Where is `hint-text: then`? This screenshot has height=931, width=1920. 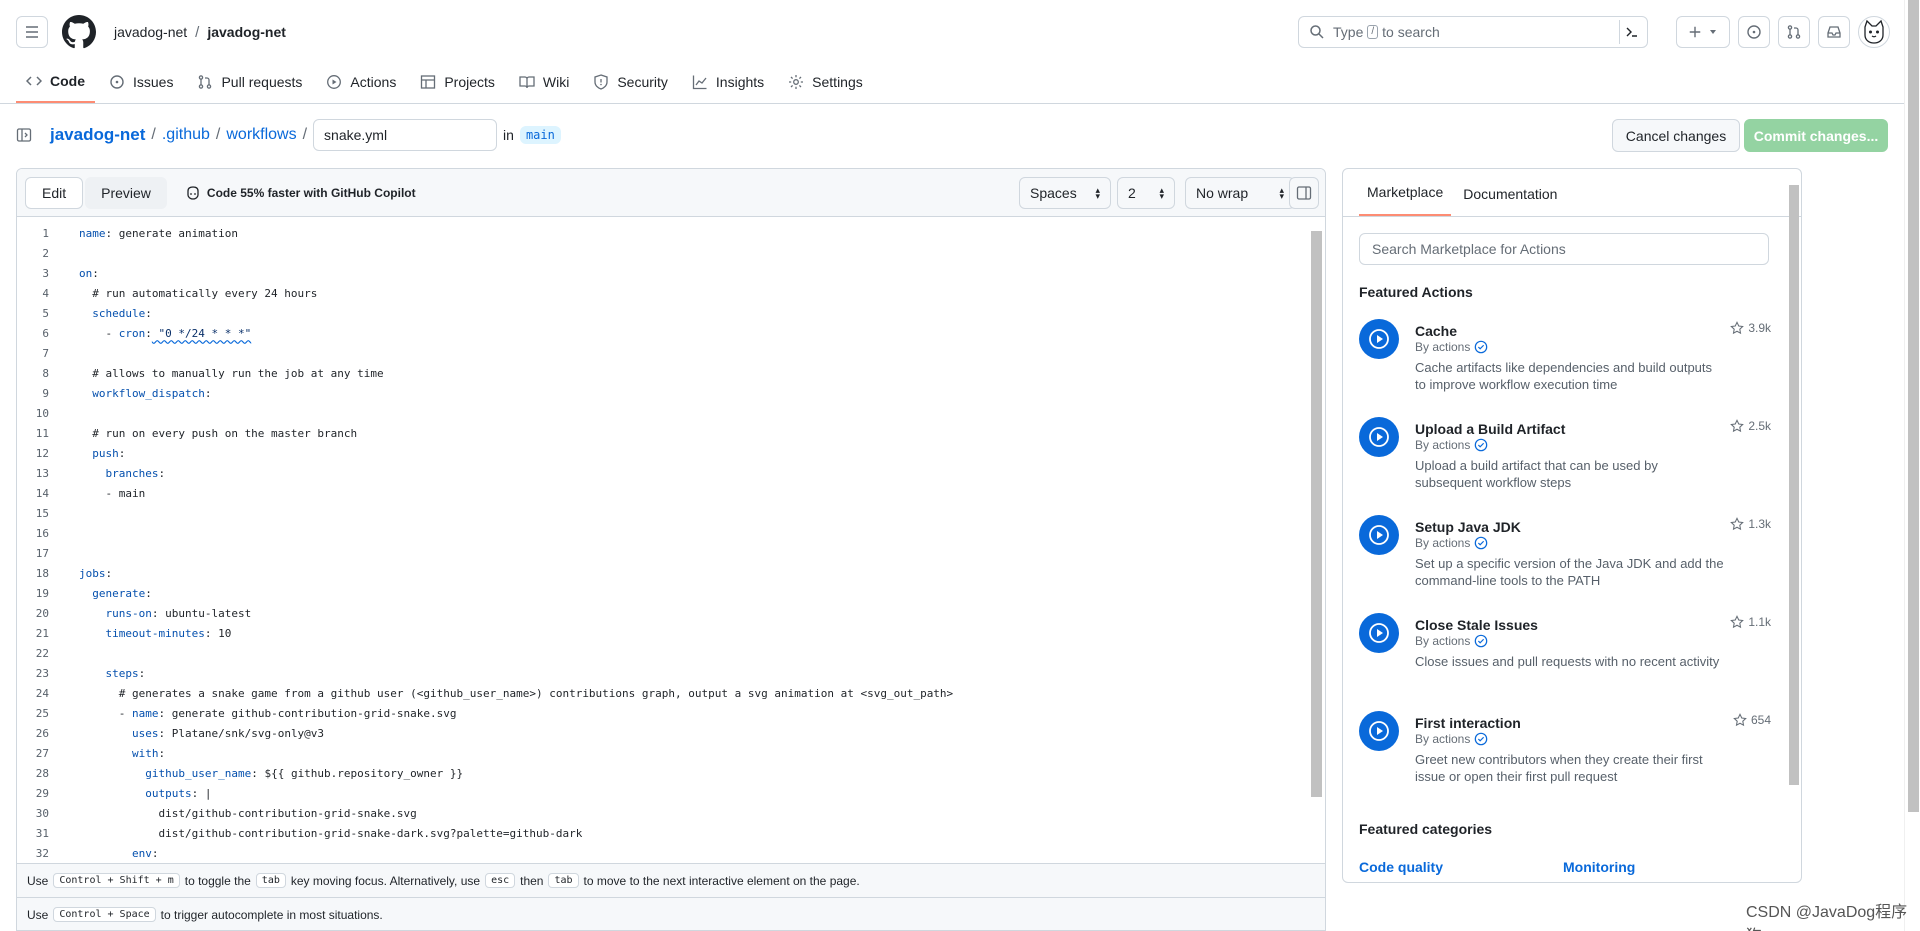
hint-text: then is located at coordinates (532, 880).